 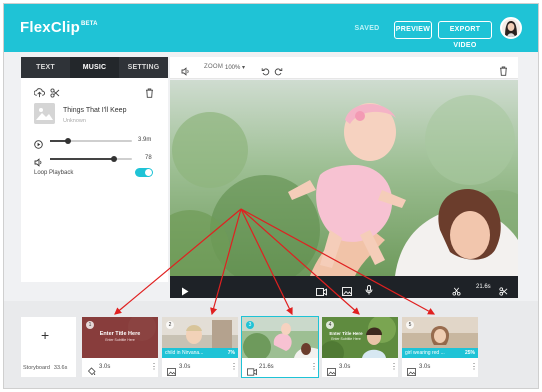 I want to click on song-artist: Unknown, so click(x=74, y=121).